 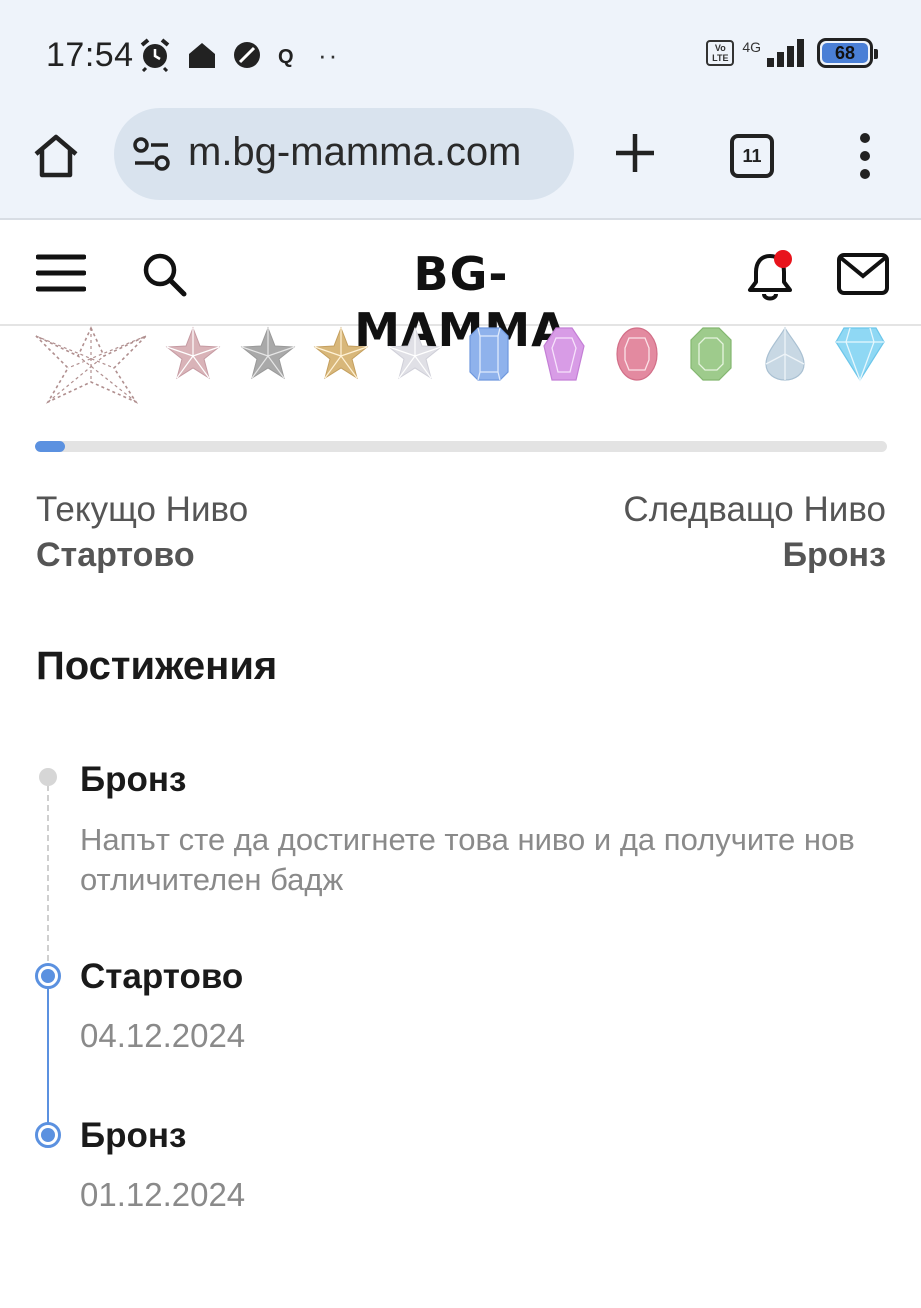 What do you see at coordinates (48, 878) in the screenshot?
I see `timeline-dashed-line` at bounding box center [48, 878].